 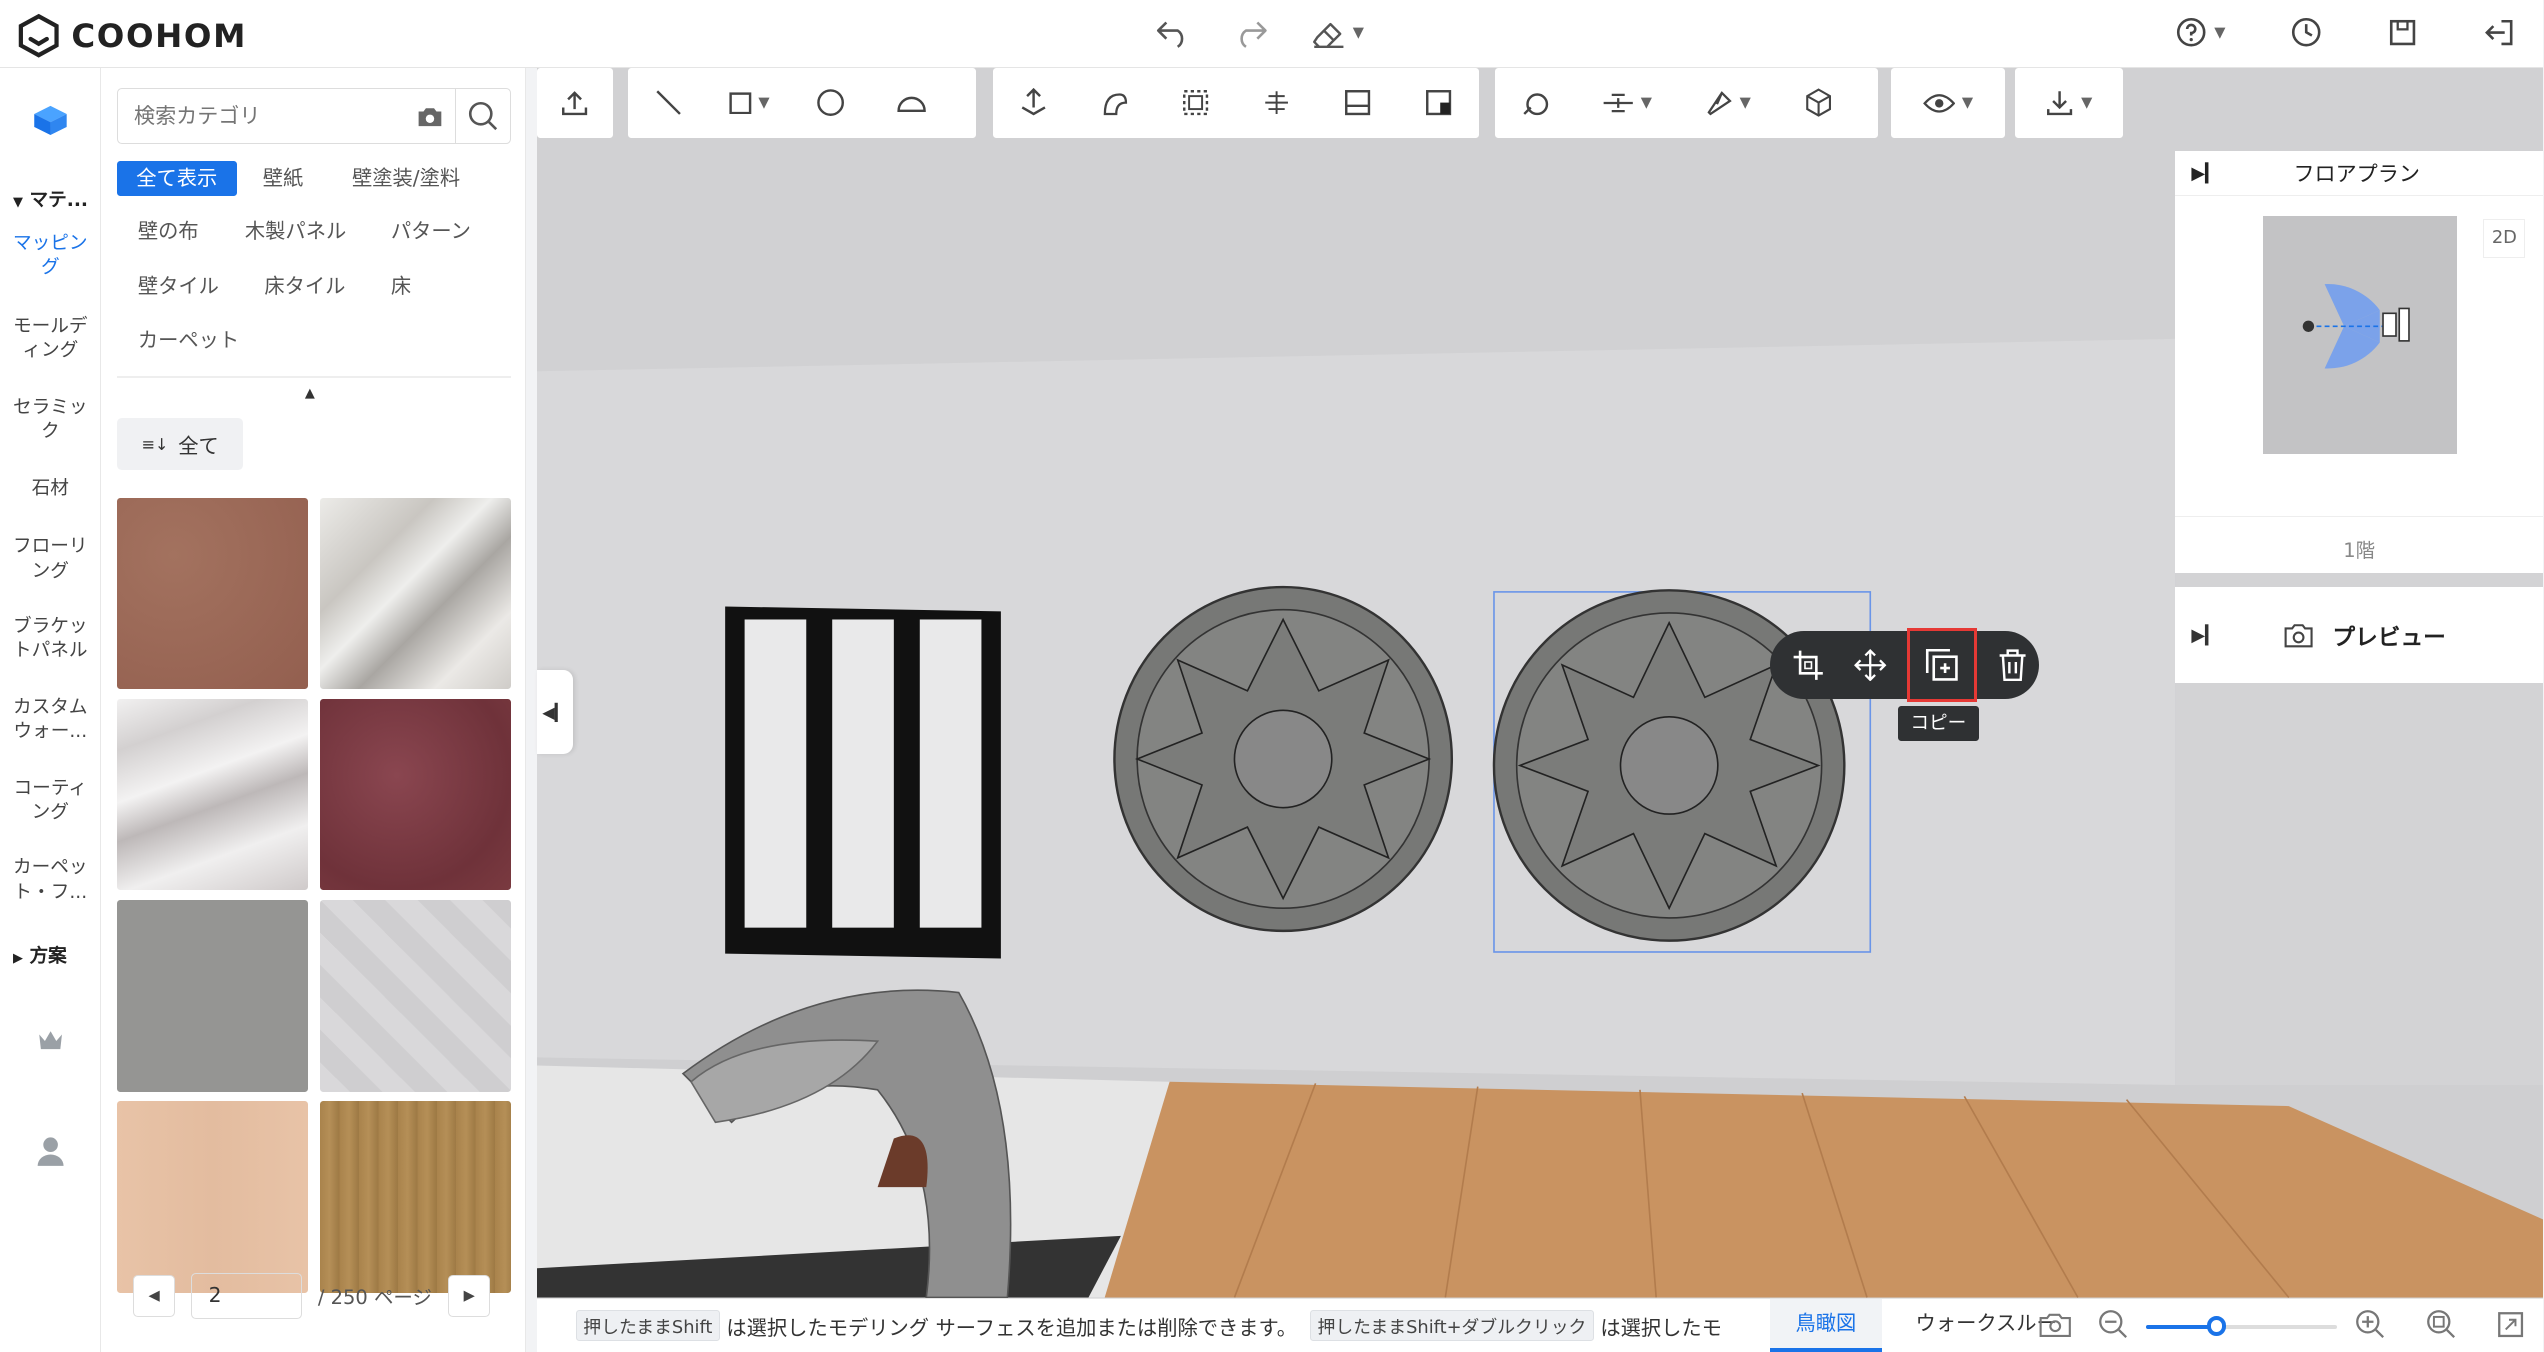 What do you see at coordinates (246, 1296) in the screenshot?
I see `page-input: 2` at bounding box center [246, 1296].